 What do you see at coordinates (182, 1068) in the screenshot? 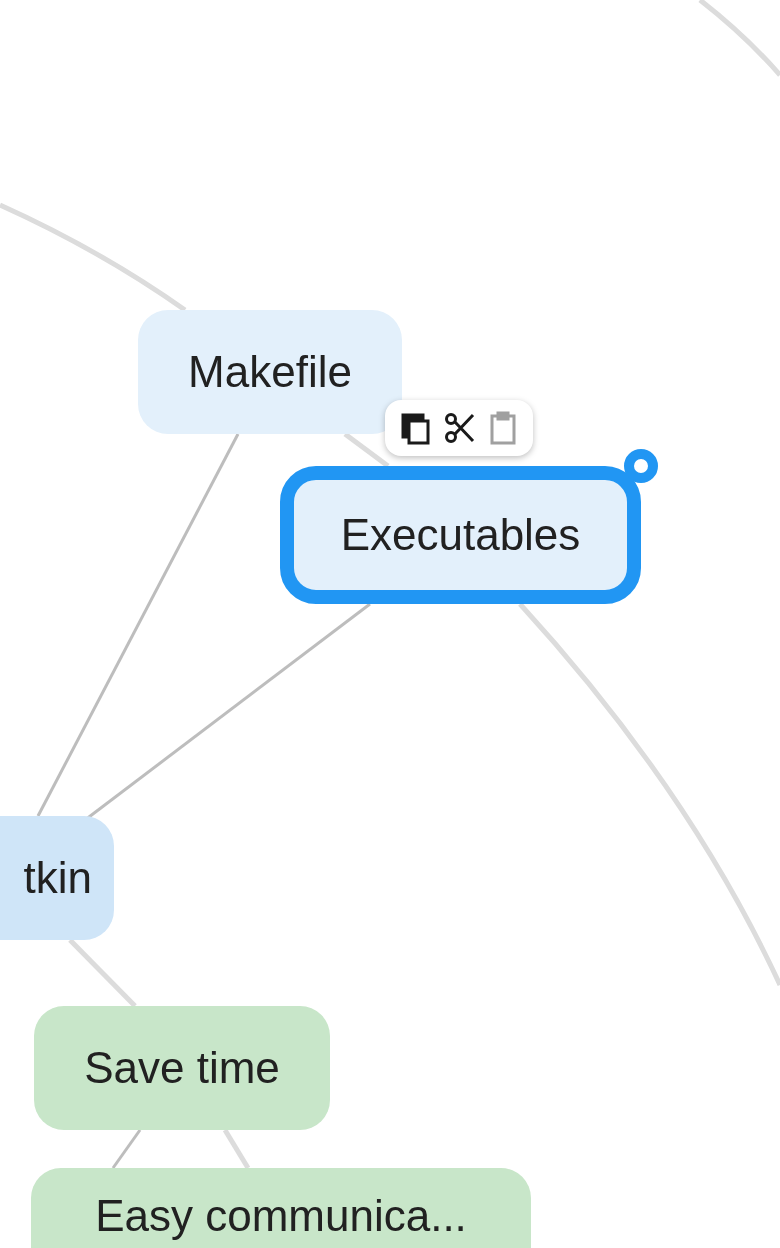
I see `topic-node: Save time` at bounding box center [182, 1068].